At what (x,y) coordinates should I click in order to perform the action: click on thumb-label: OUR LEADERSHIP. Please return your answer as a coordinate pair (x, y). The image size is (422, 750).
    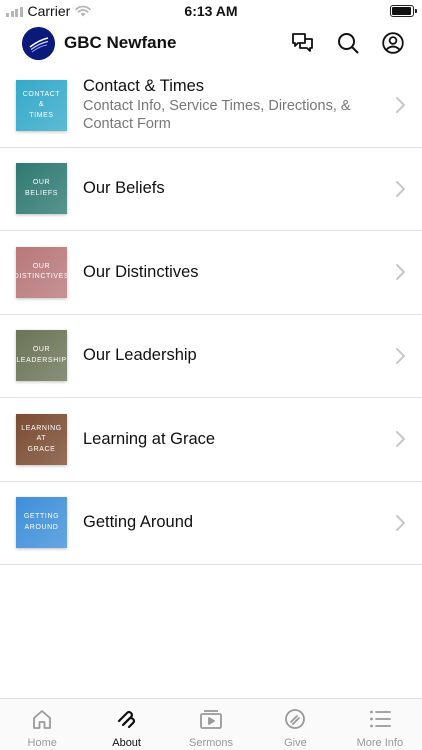
    Looking at the image, I should click on (41, 355).